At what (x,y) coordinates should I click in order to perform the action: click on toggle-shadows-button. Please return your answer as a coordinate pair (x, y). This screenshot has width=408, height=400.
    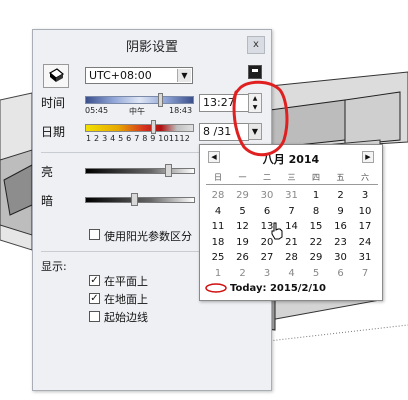
    Looking at the image, I should click on (56, 76).